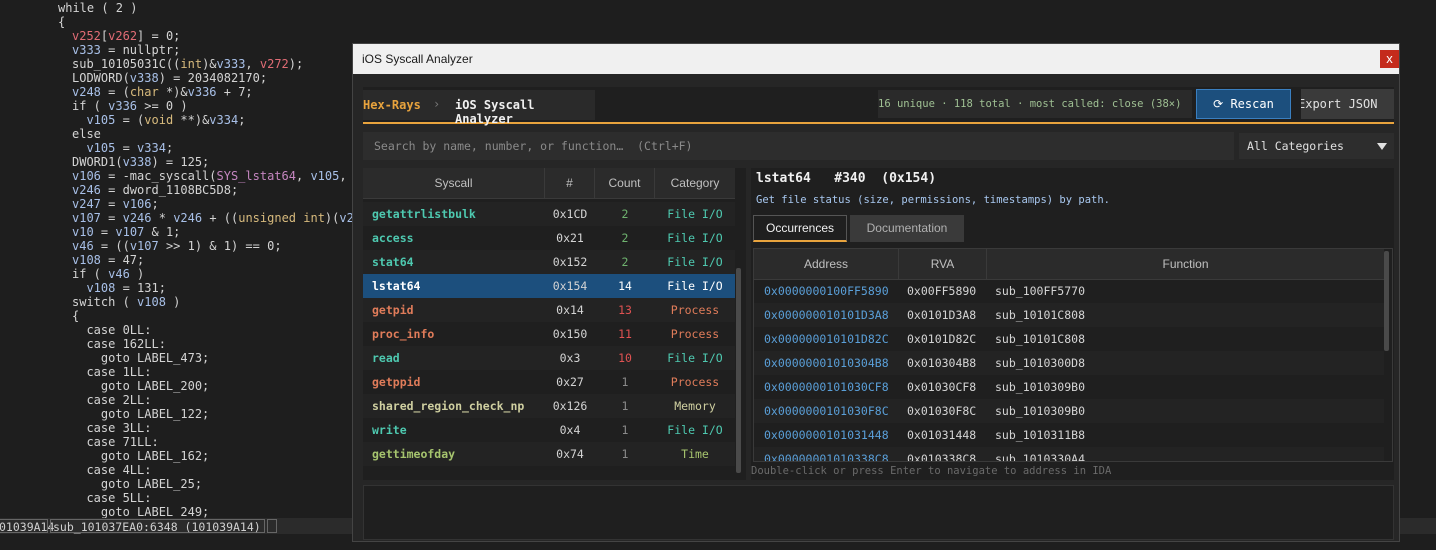 Image resolution: width=1436 pixels, height=550 pixels. I want to click on code-line: DWORD1(v338) = 125;, so click(140, 162).